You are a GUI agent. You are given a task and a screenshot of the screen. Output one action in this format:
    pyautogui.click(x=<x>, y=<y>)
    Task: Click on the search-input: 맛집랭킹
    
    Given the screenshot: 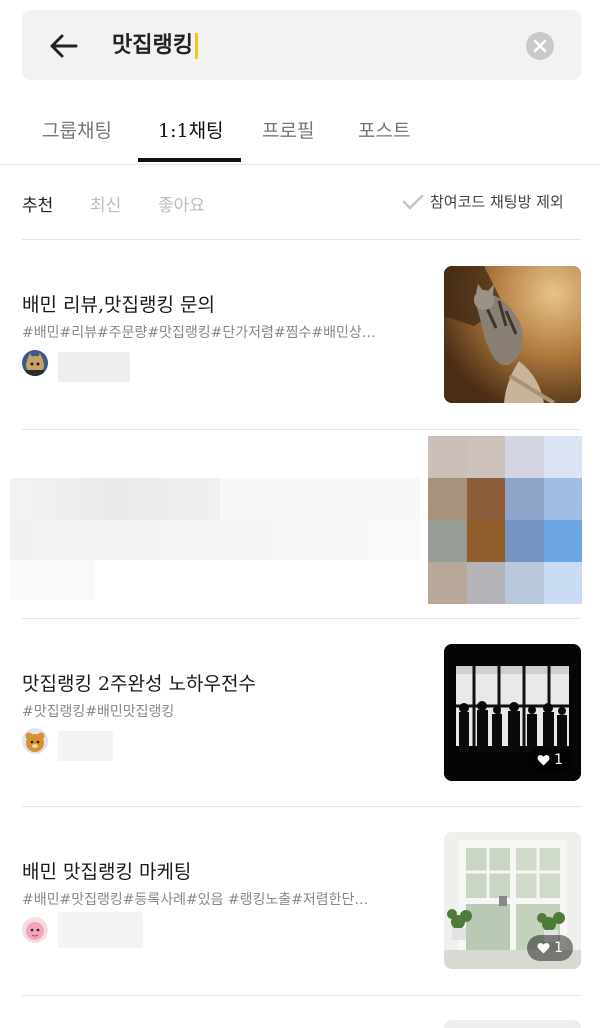 What is the action you would take?
    pyautogui.click(x=155, y=45)
    